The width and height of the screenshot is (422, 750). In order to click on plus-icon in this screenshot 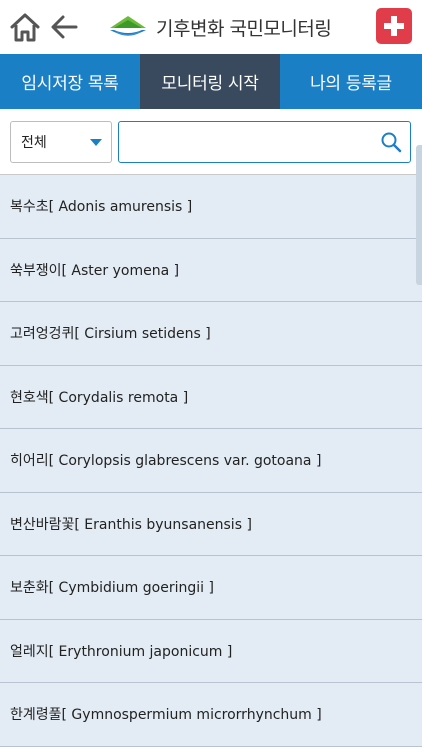, I will do `click(394, 26)`.